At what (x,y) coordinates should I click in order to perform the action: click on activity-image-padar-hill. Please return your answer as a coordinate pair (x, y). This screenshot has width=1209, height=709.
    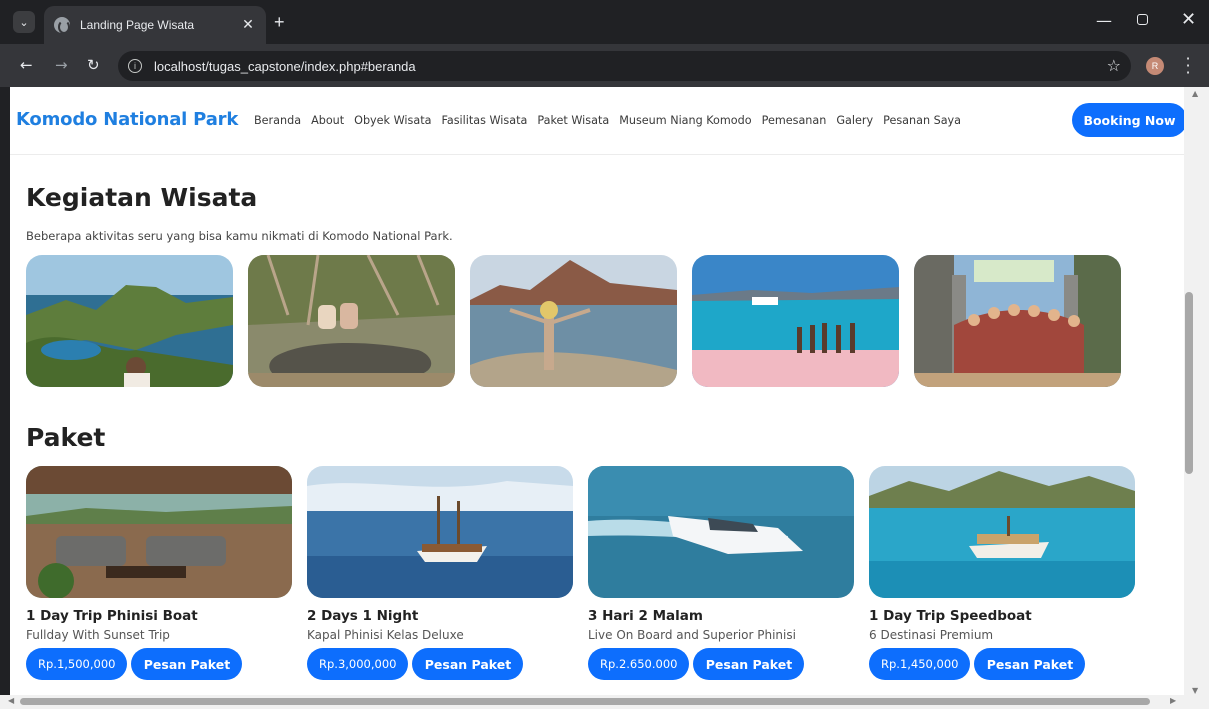
    Looking at the image, I should click on (573, 321).